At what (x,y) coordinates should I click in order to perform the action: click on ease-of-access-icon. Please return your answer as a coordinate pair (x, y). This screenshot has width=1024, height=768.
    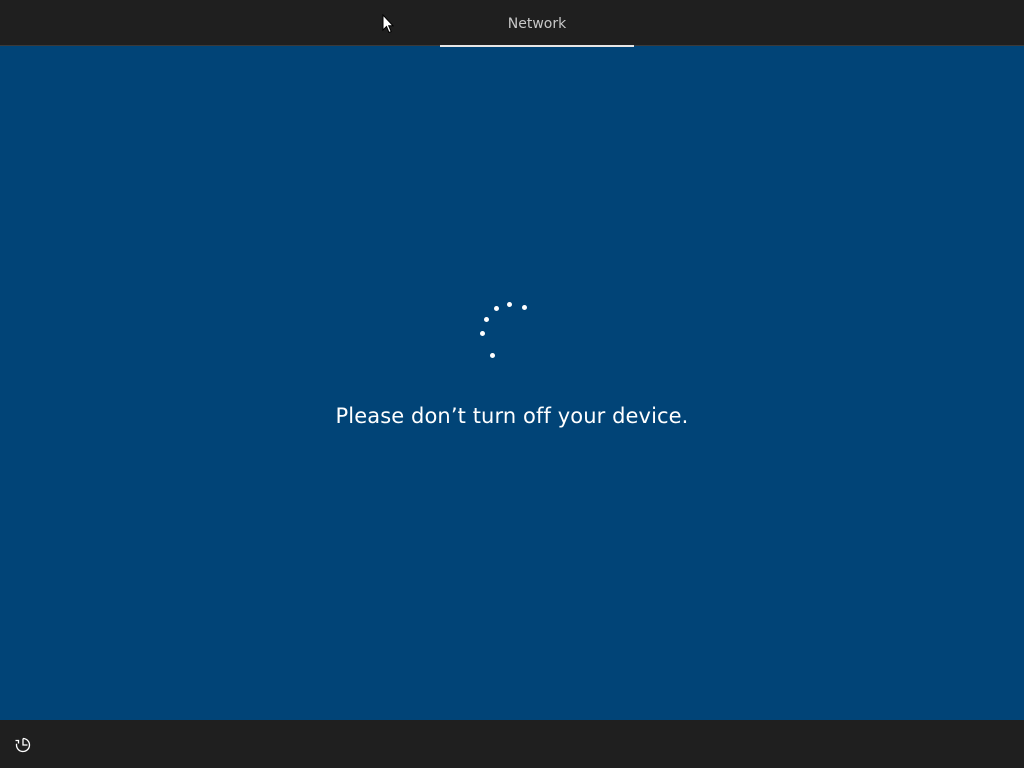
    Looking at the image, I should click on (23, 745).